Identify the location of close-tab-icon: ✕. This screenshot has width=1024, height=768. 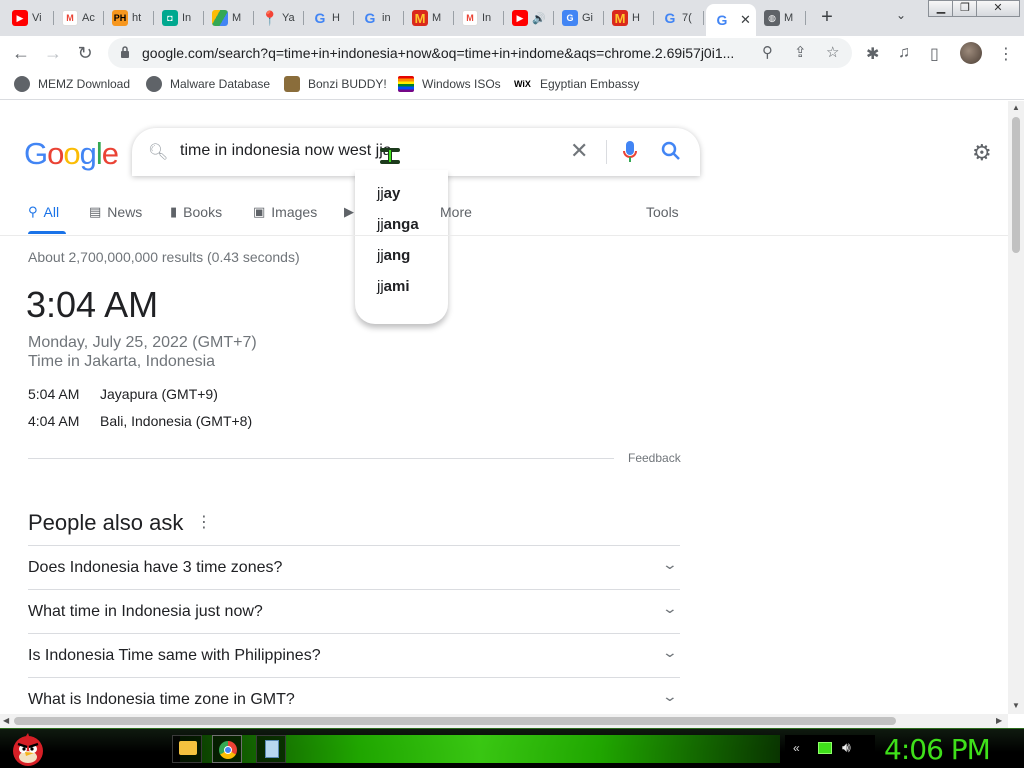
(745, 20).